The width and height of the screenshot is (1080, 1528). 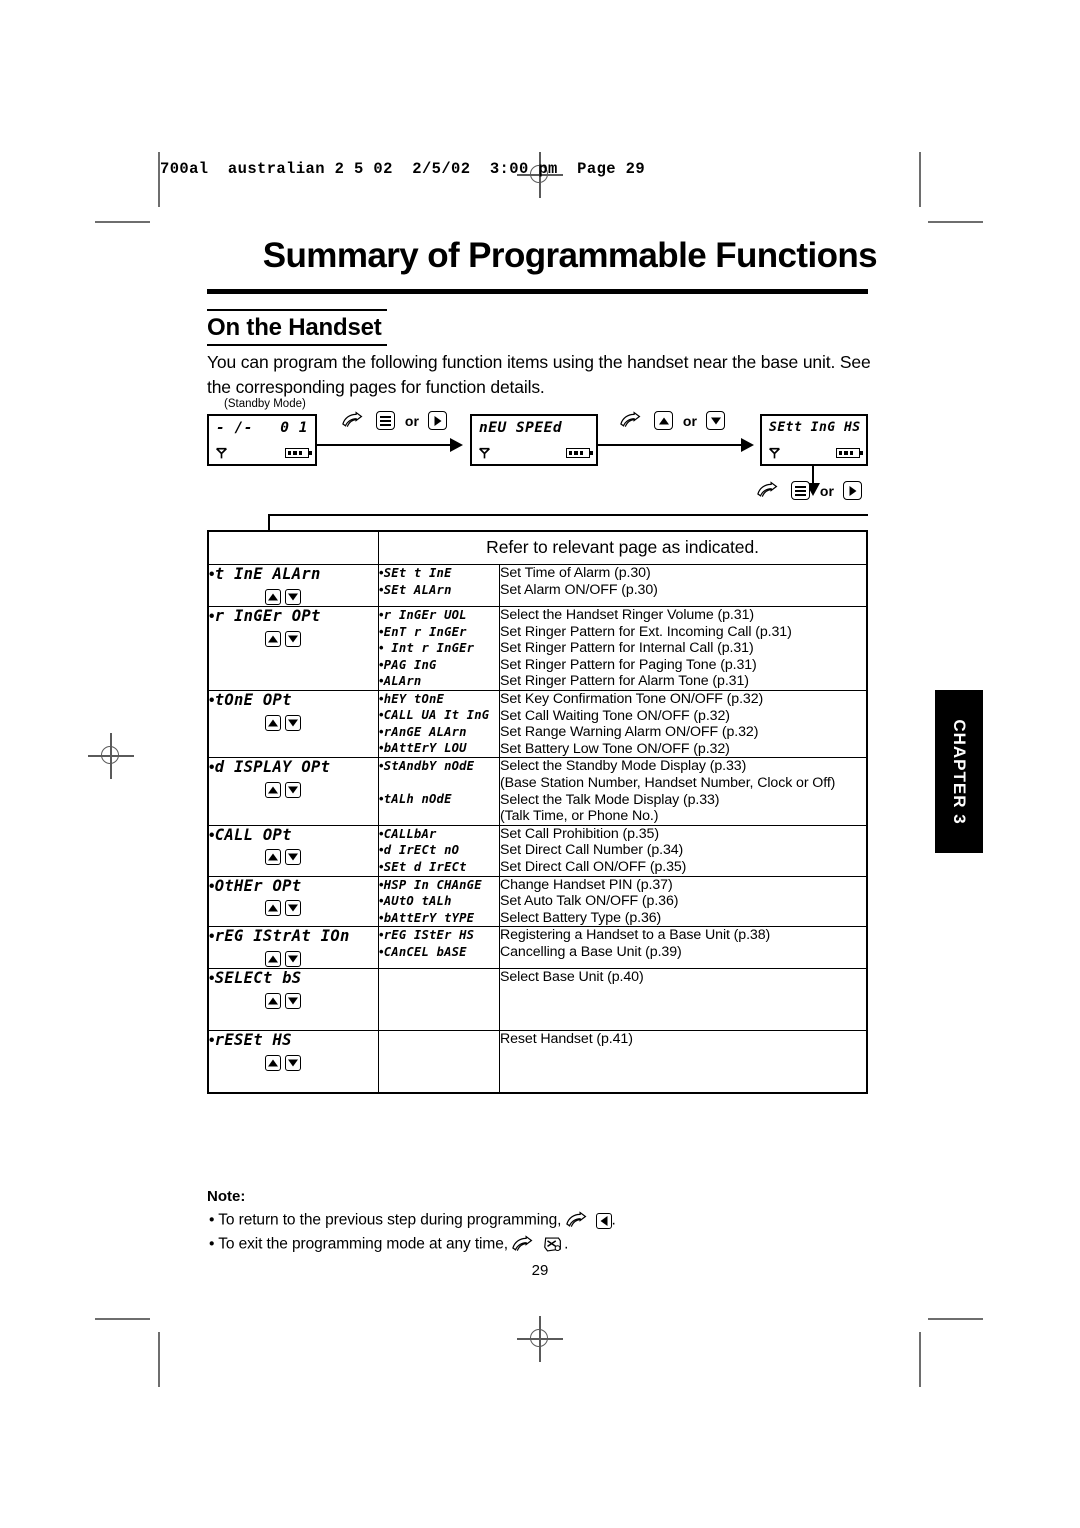 I want to click on crop-mark-bottom-left-horizontal, so click(x=122, y=1319).